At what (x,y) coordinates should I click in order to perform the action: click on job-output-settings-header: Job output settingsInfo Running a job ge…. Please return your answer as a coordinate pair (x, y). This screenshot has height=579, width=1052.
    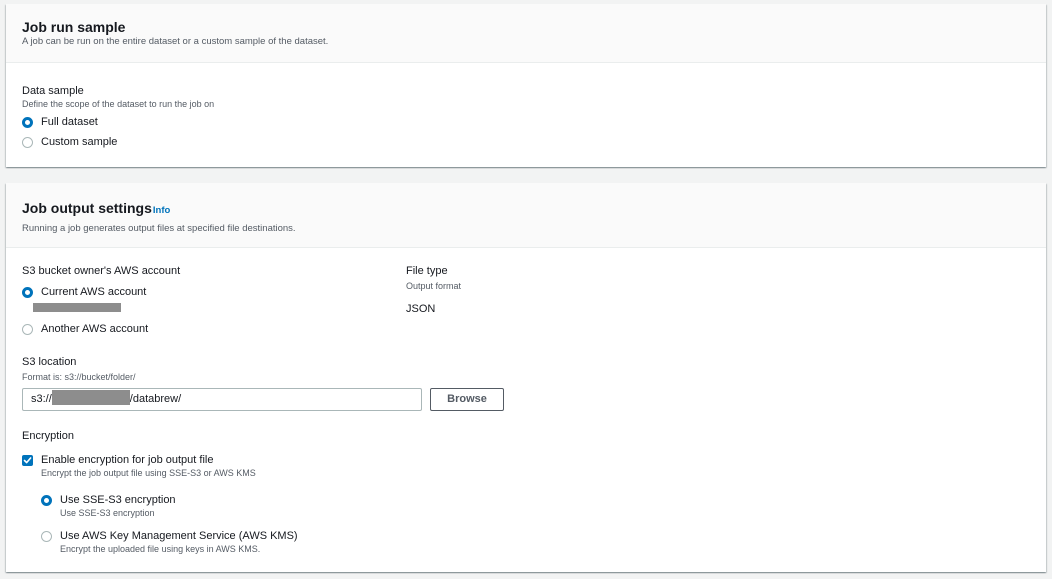
    Looking at the image, I should click on (526, 215).